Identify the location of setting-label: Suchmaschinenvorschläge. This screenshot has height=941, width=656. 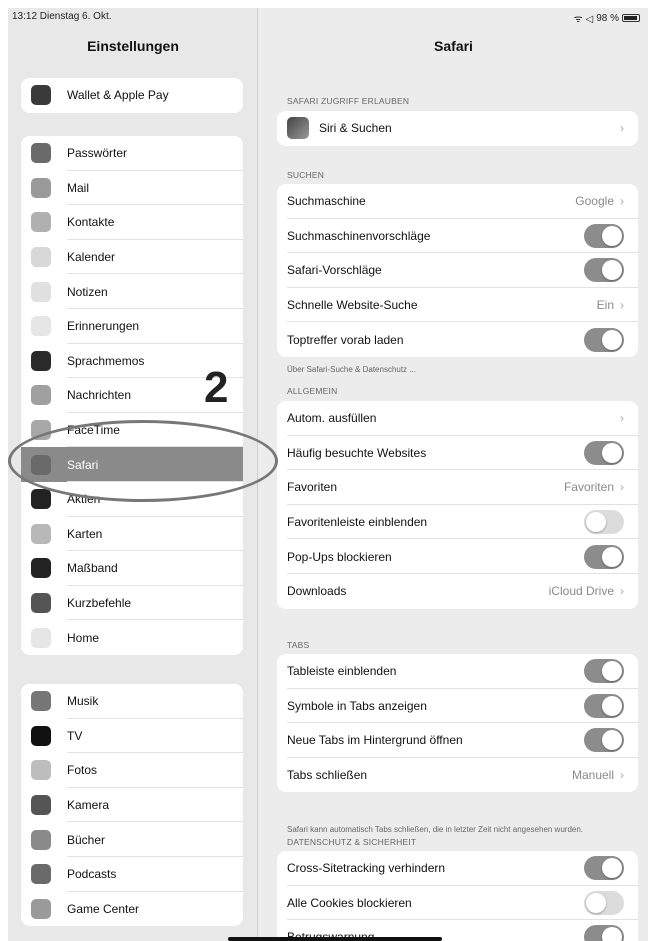
(359, 235).